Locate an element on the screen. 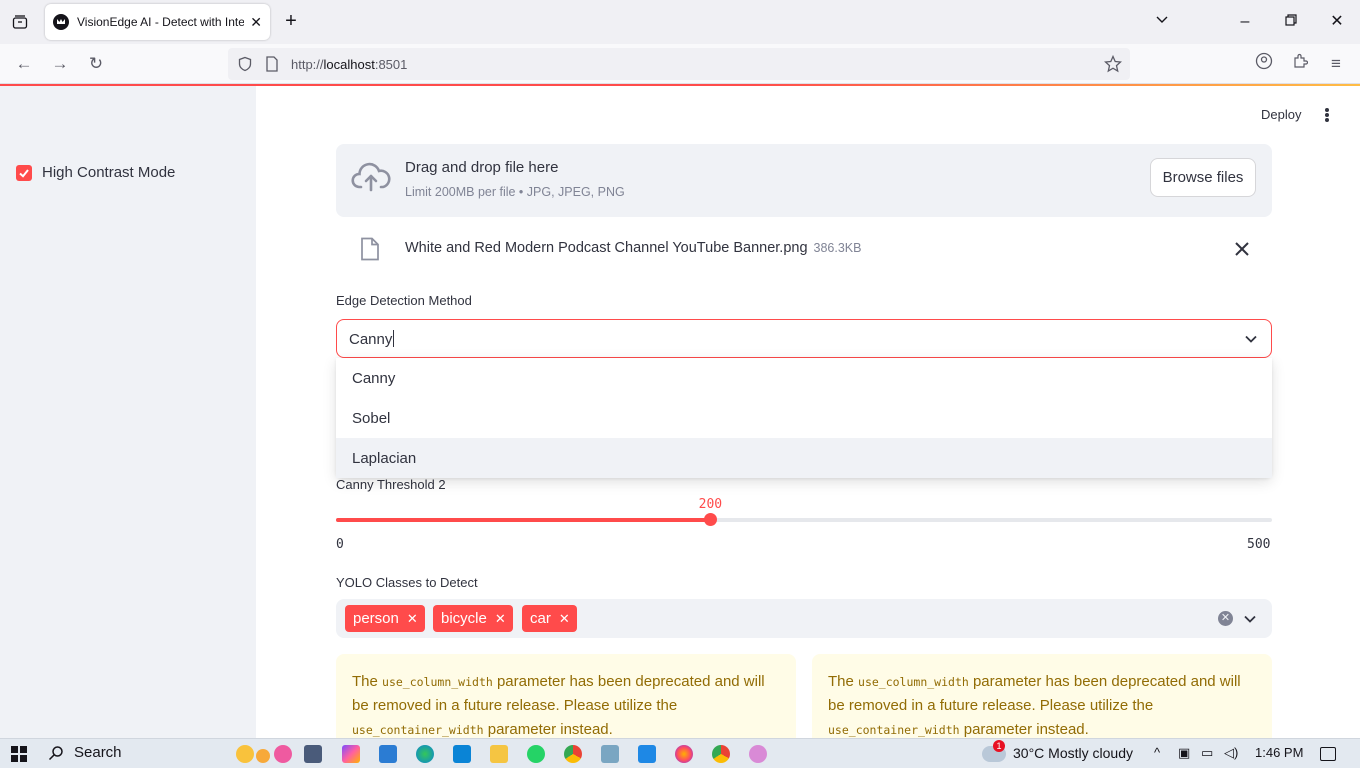  network-icon: ▭ is located at coordinates (1207, 753).